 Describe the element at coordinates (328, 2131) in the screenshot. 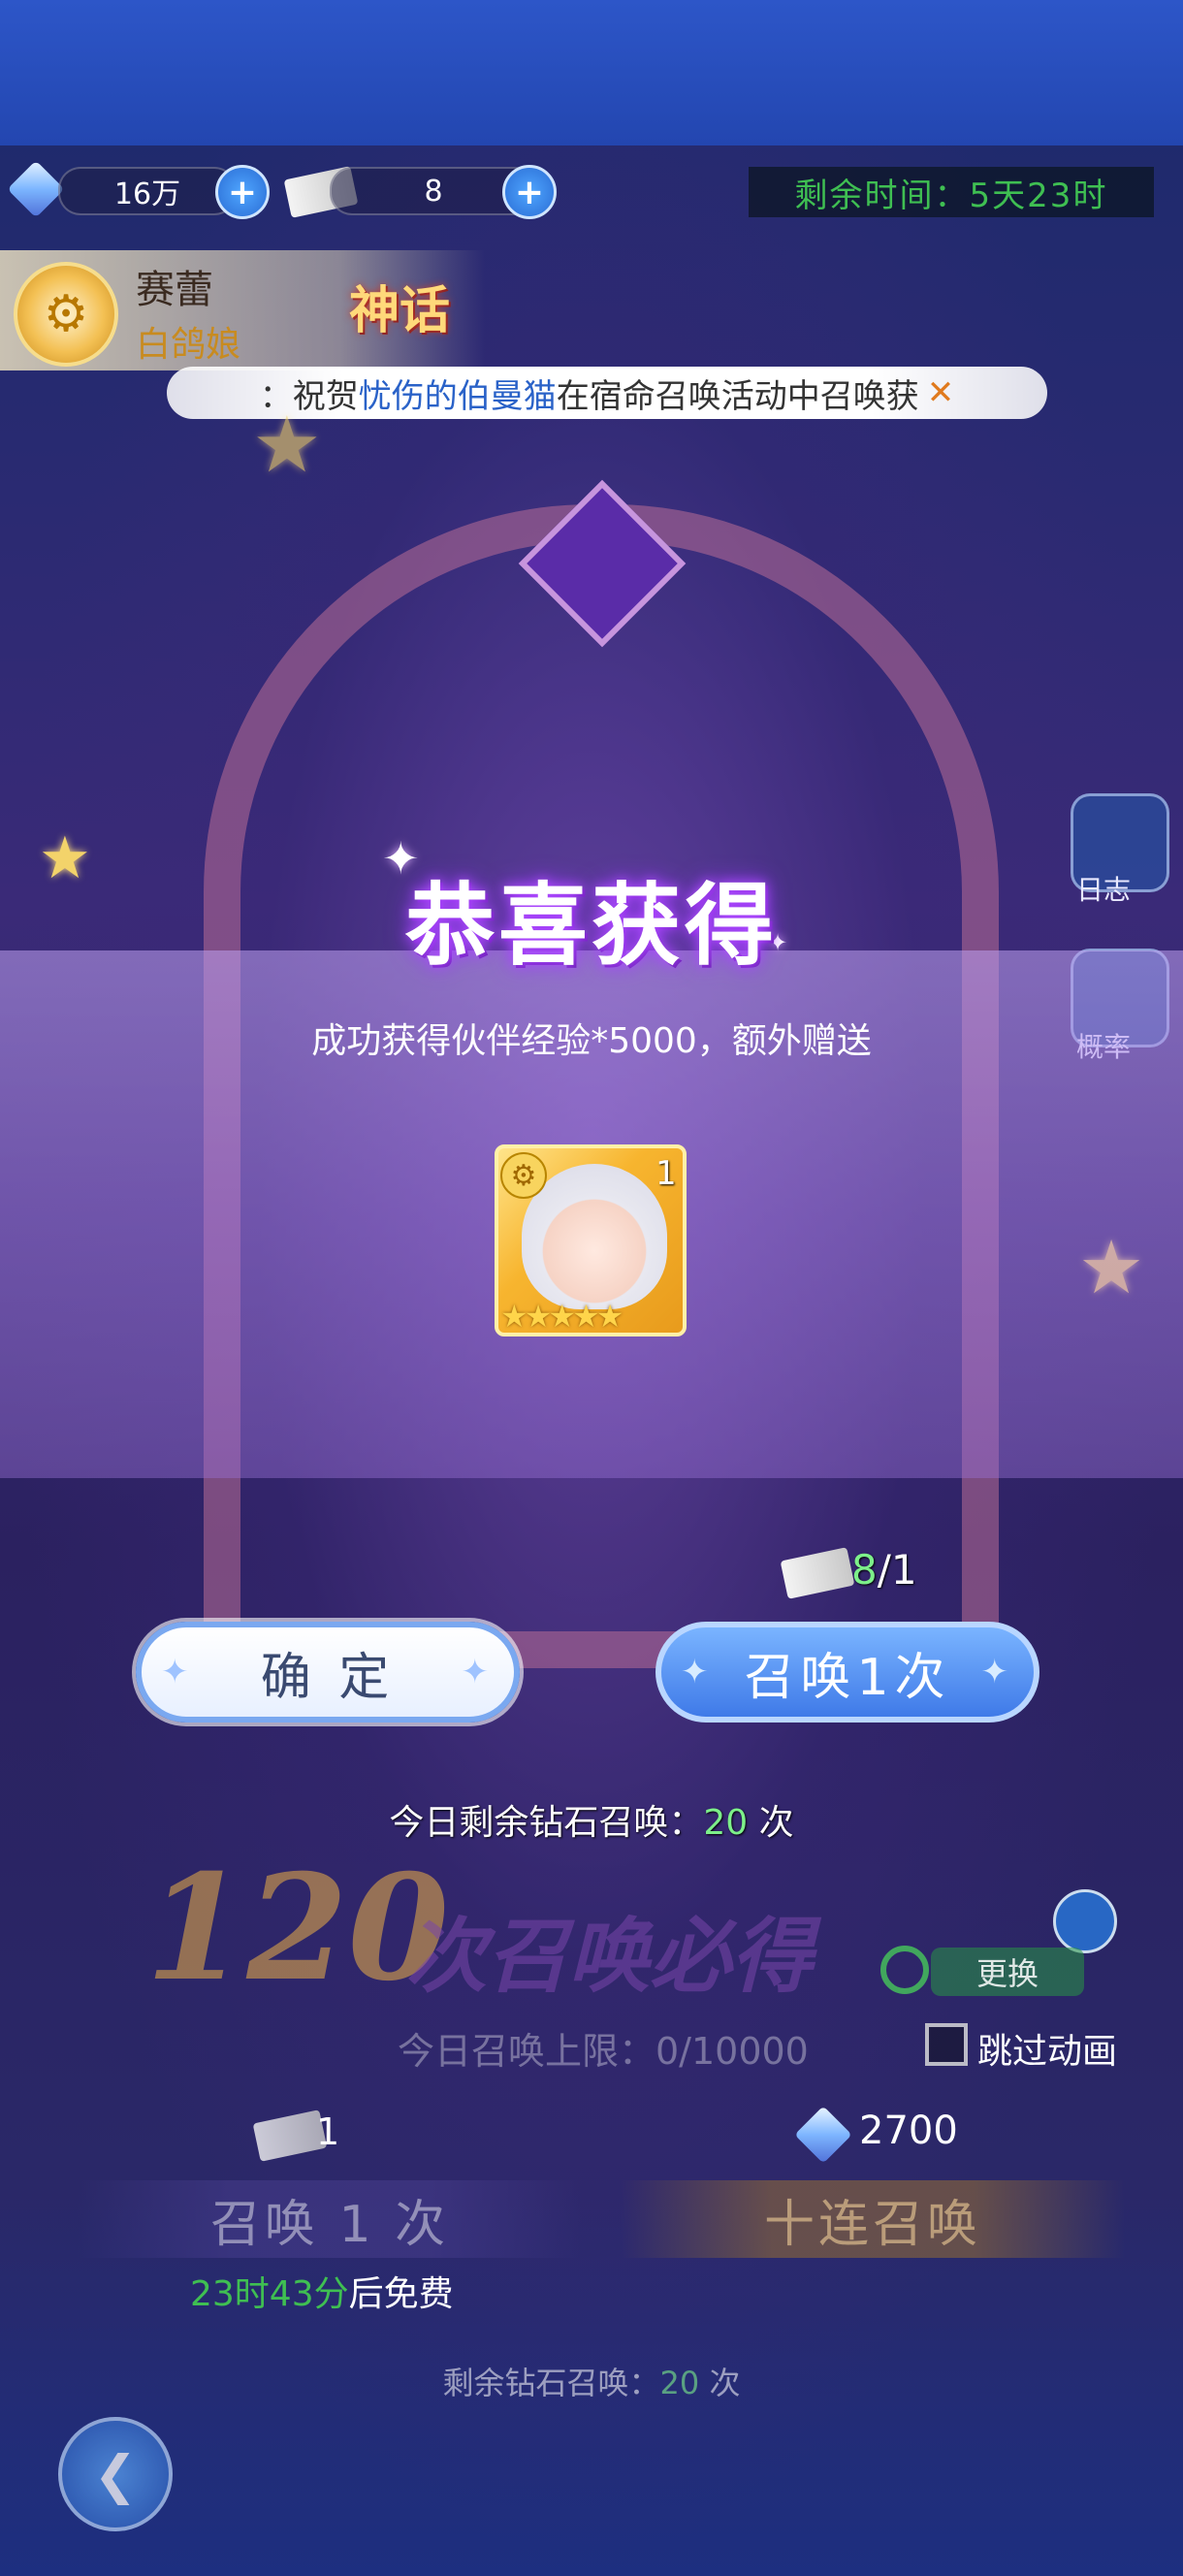

I see `single-summon-cost: 1` at that location.